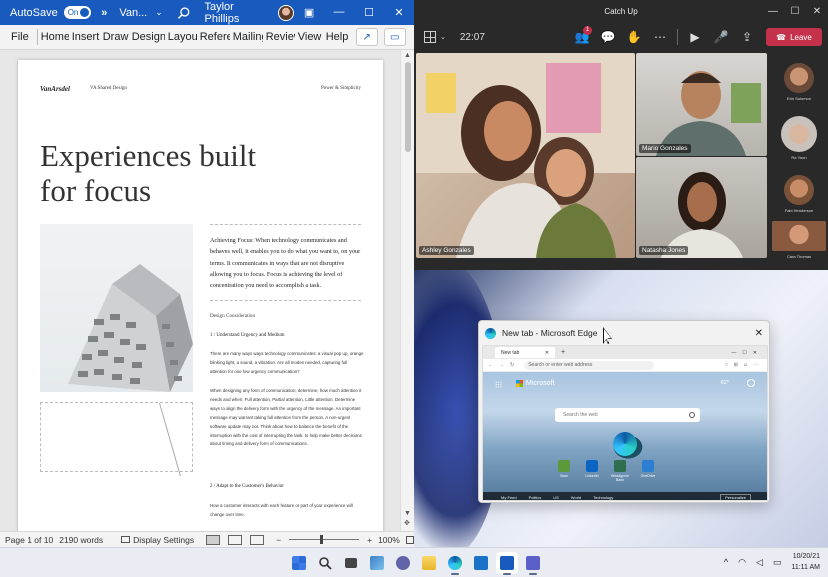 This screenshot has height=577, width=828. Describe the element at coordinates (726, 562) in the screenshot. I see `tray-overflow-icon: ^` at that location.